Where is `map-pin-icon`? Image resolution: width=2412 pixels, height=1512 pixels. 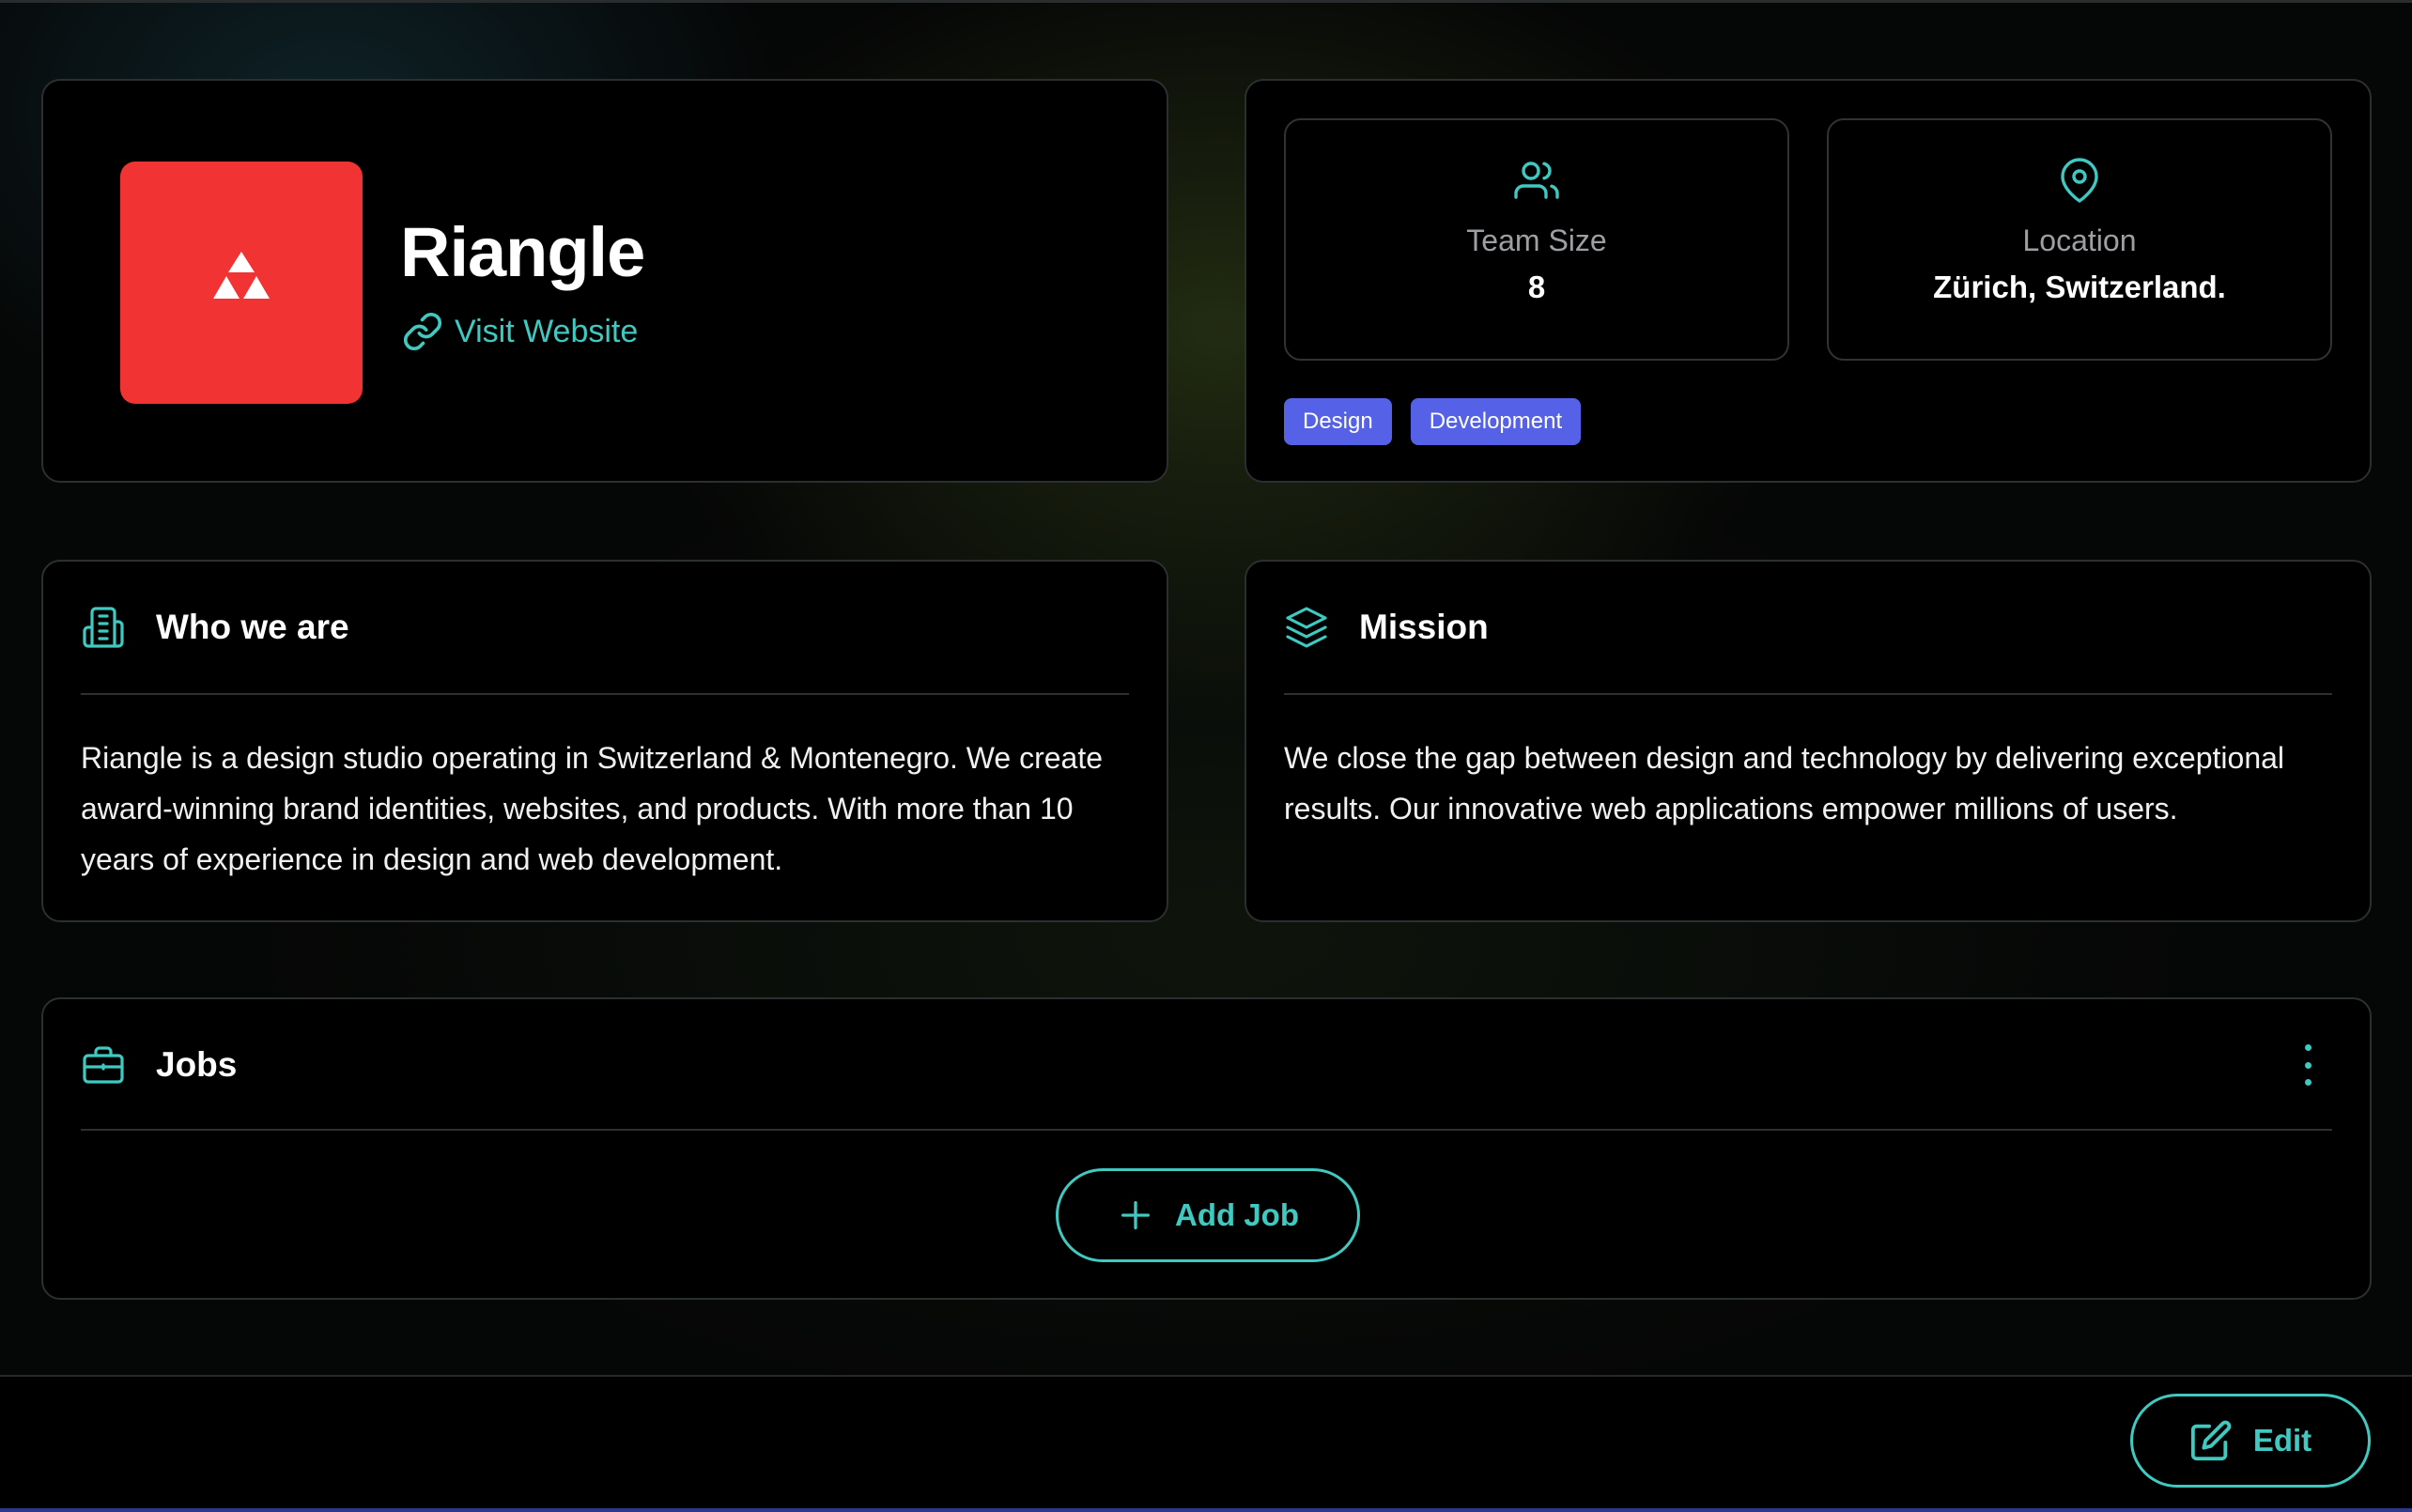
map-pin-icon is located at coordinates (2079, 180).